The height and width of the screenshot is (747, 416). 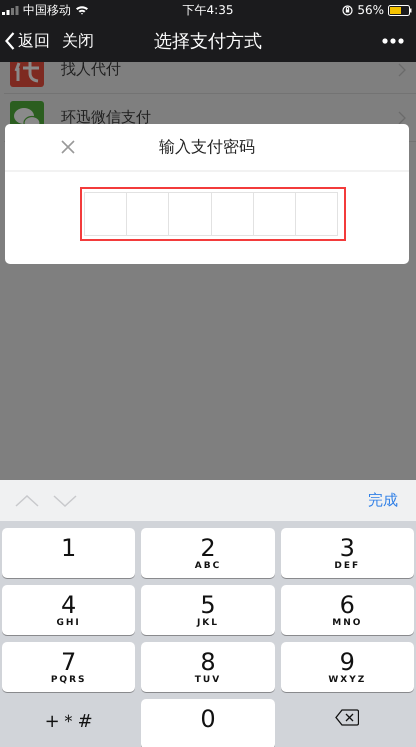 What do you see at coordinates (82, 10) in the screenshot?
I see `wifi-icon` at bounding box center [82, 10].